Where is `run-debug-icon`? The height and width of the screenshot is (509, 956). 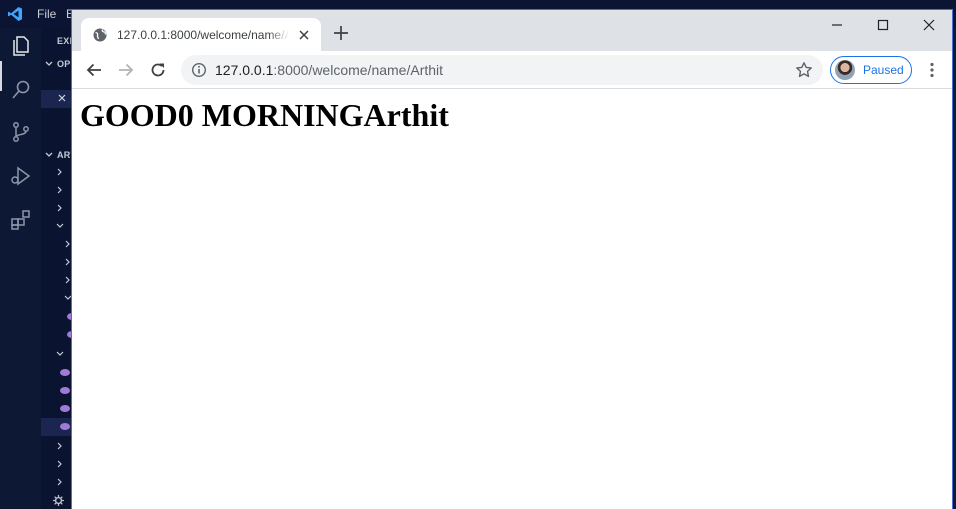 run-debug-icon is located at coordinates (21, 176).